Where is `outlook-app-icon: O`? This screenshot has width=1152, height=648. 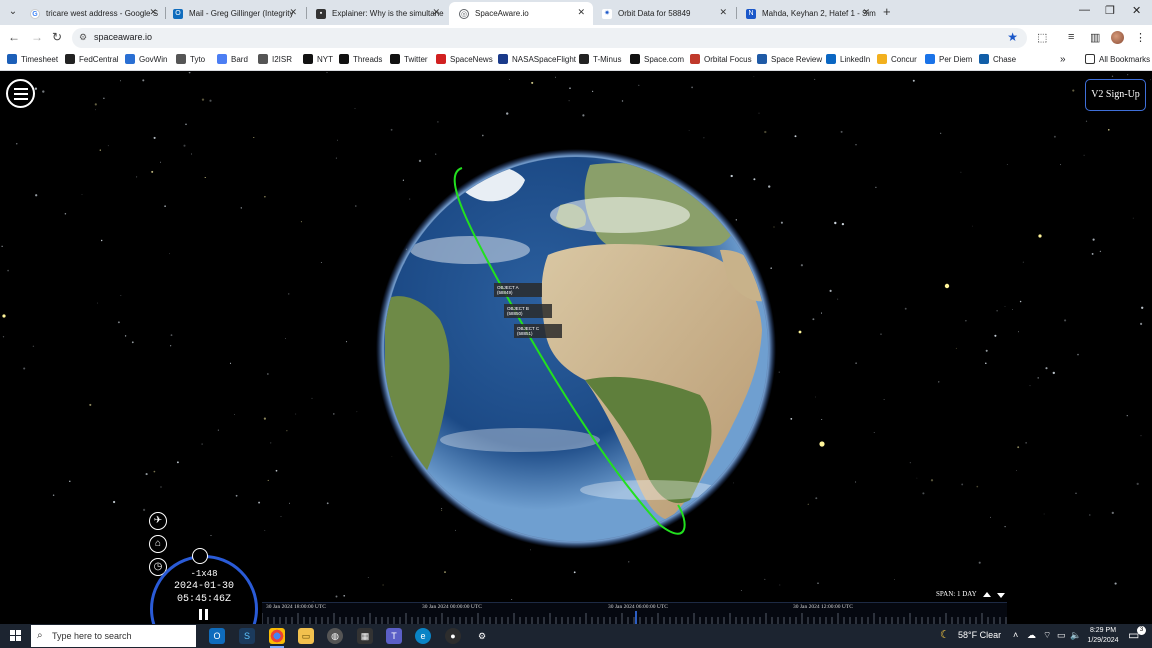
outlook-app-icon: O is located at coordinates (217, 636).